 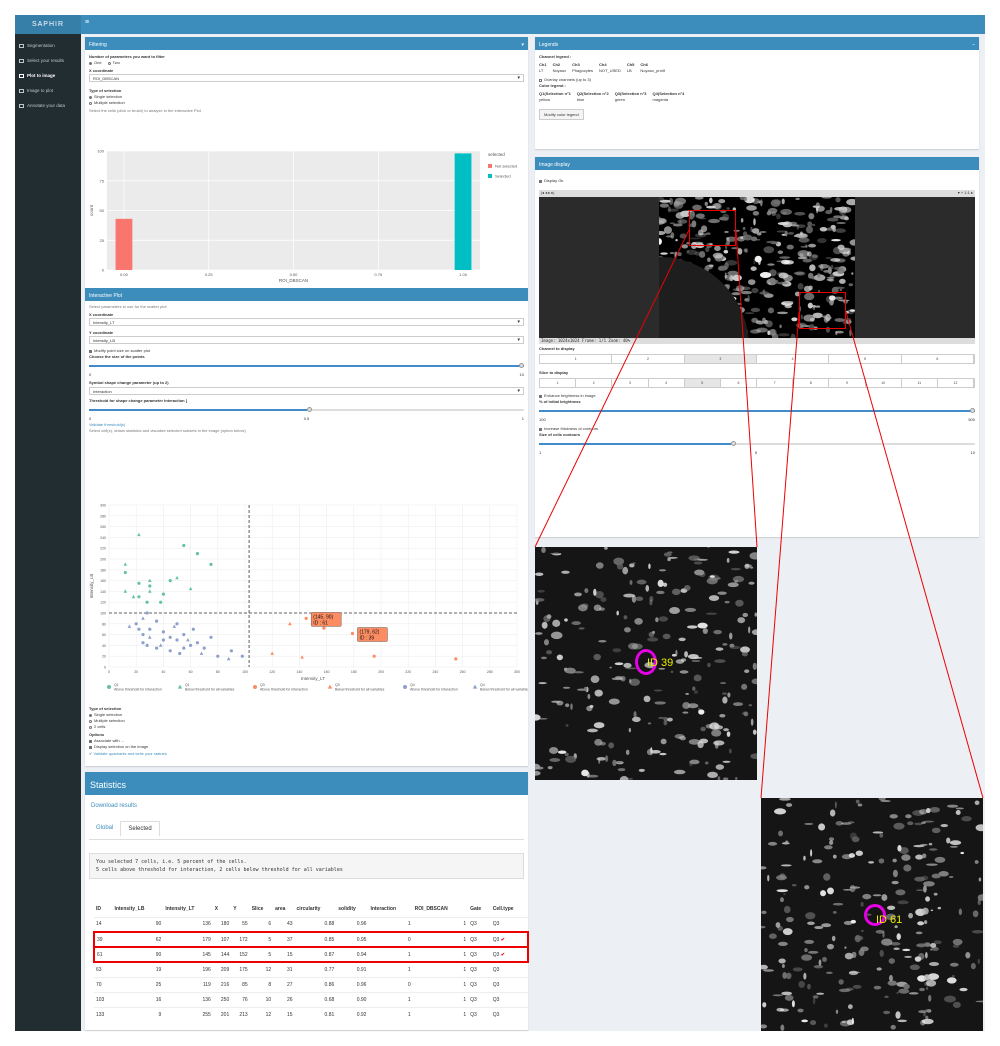 What do you see at coordinates (811, 383) in the screenshot?
I see `slice-button-8: 8` at bounding box center [811, 383].